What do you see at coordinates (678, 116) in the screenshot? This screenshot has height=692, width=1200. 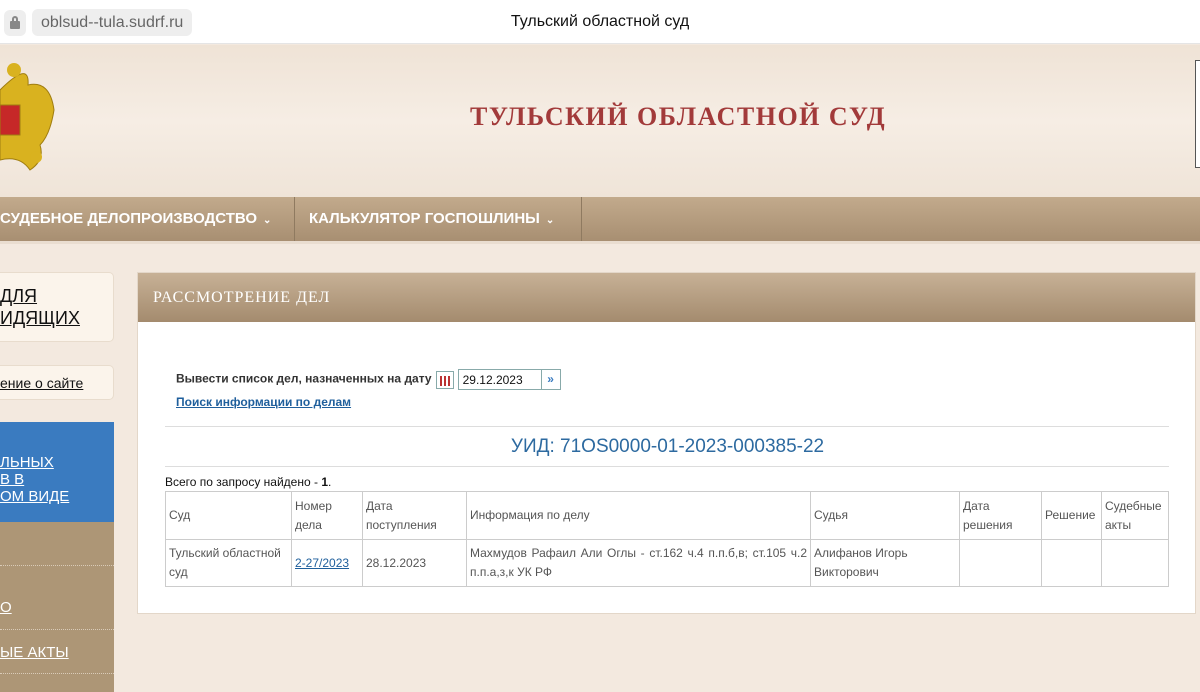 I see `site-title: ТУЛЬСКИЙ ОБЛАСТНОЙ СУД` at bounding box center [678, 116].